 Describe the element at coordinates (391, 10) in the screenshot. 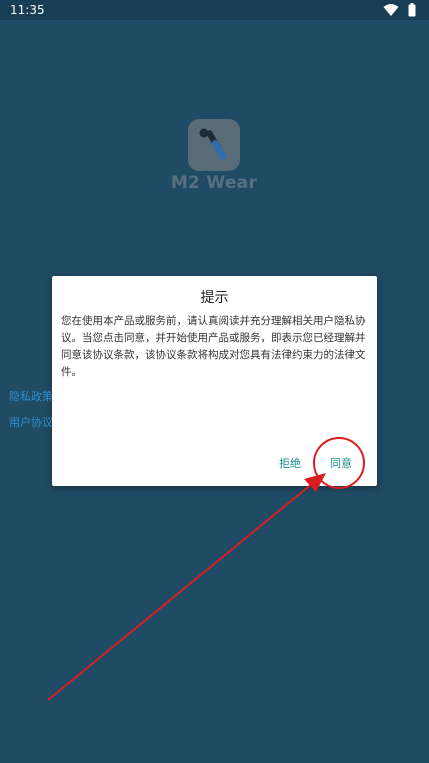

I see `wifi-icon` at that location.